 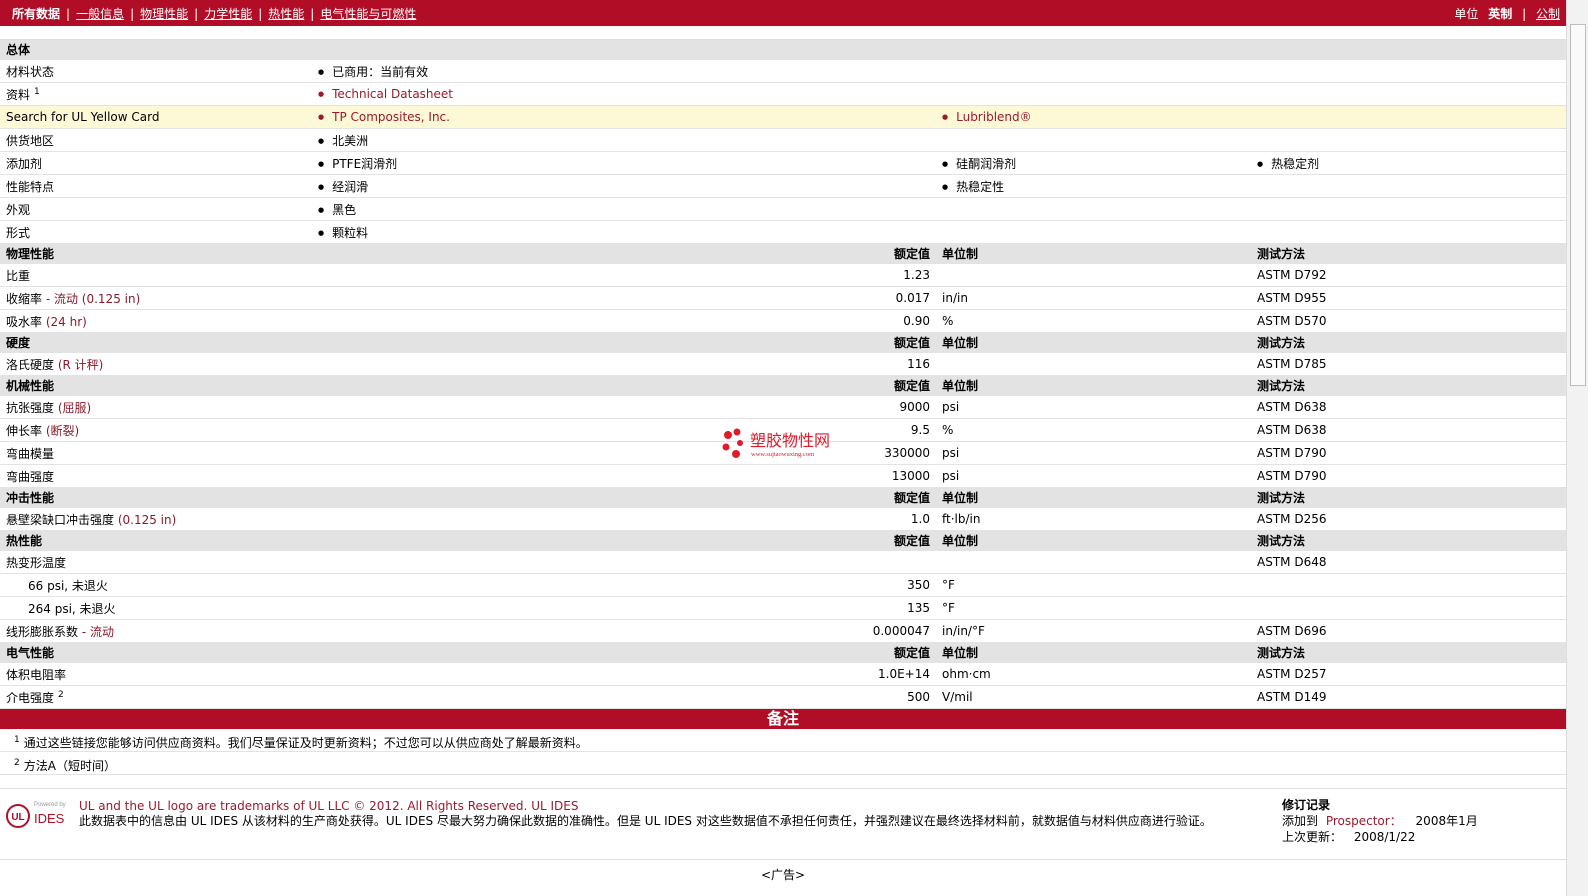 I want to click on property-method: ASTM D149, so click(x=1409, y=697).